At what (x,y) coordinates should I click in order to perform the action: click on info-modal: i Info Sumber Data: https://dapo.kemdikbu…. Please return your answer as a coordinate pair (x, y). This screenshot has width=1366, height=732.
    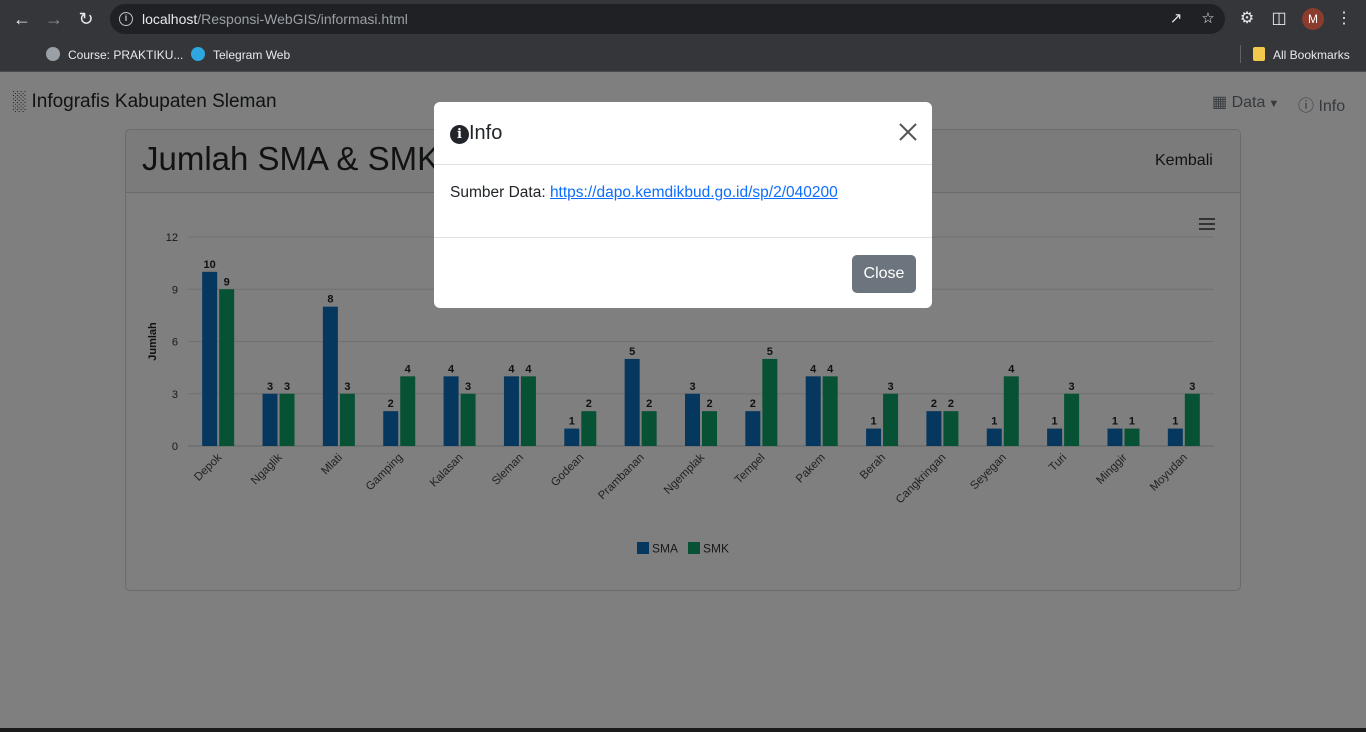
    Looking at the image, I should click on (683, 205).